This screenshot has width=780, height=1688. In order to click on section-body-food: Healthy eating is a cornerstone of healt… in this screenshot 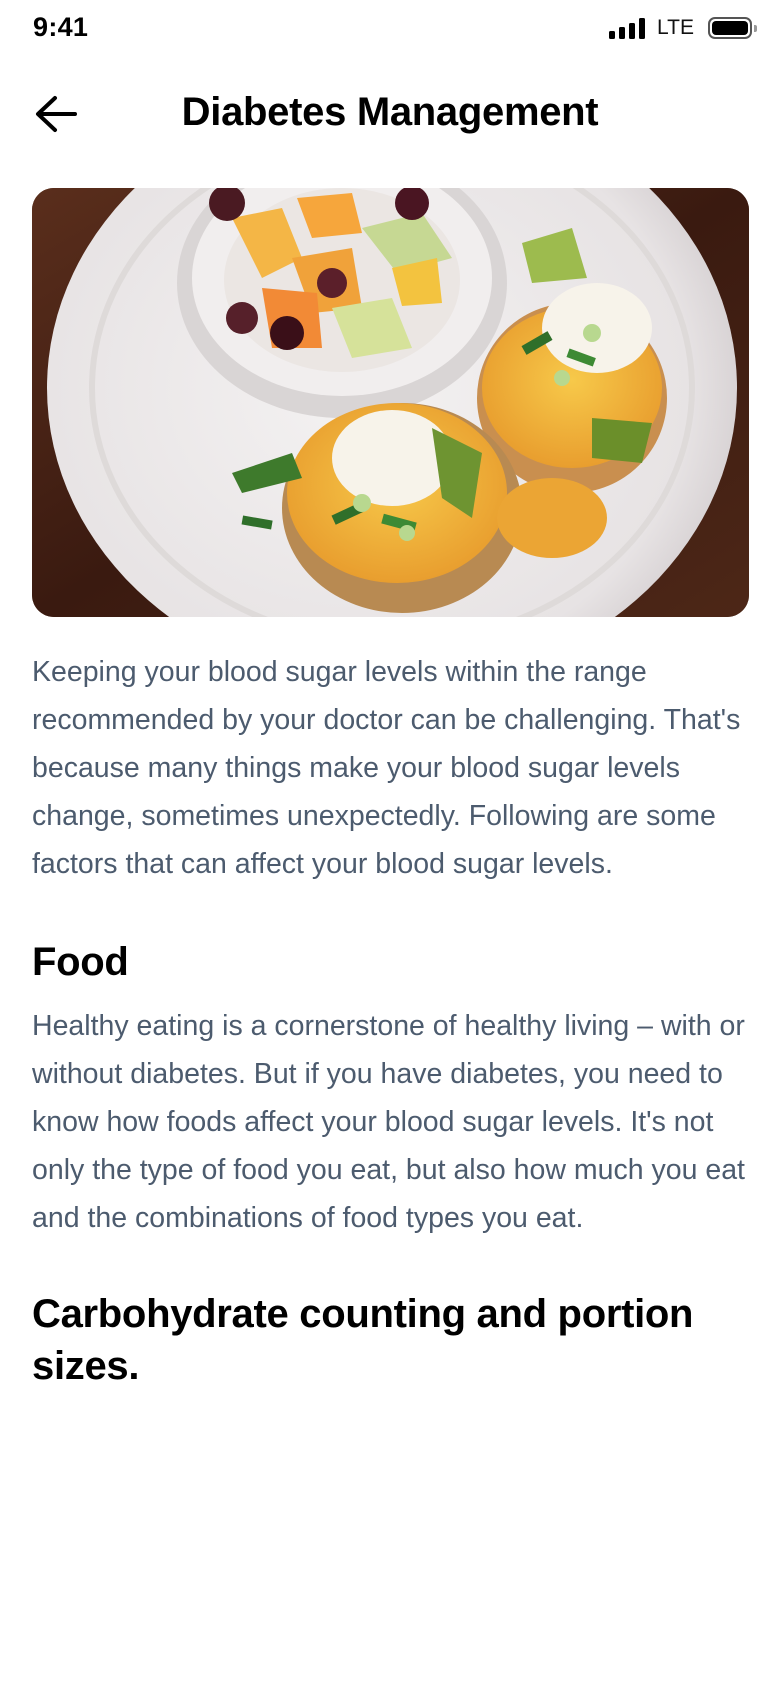, I will do `click(388, 1122)`.